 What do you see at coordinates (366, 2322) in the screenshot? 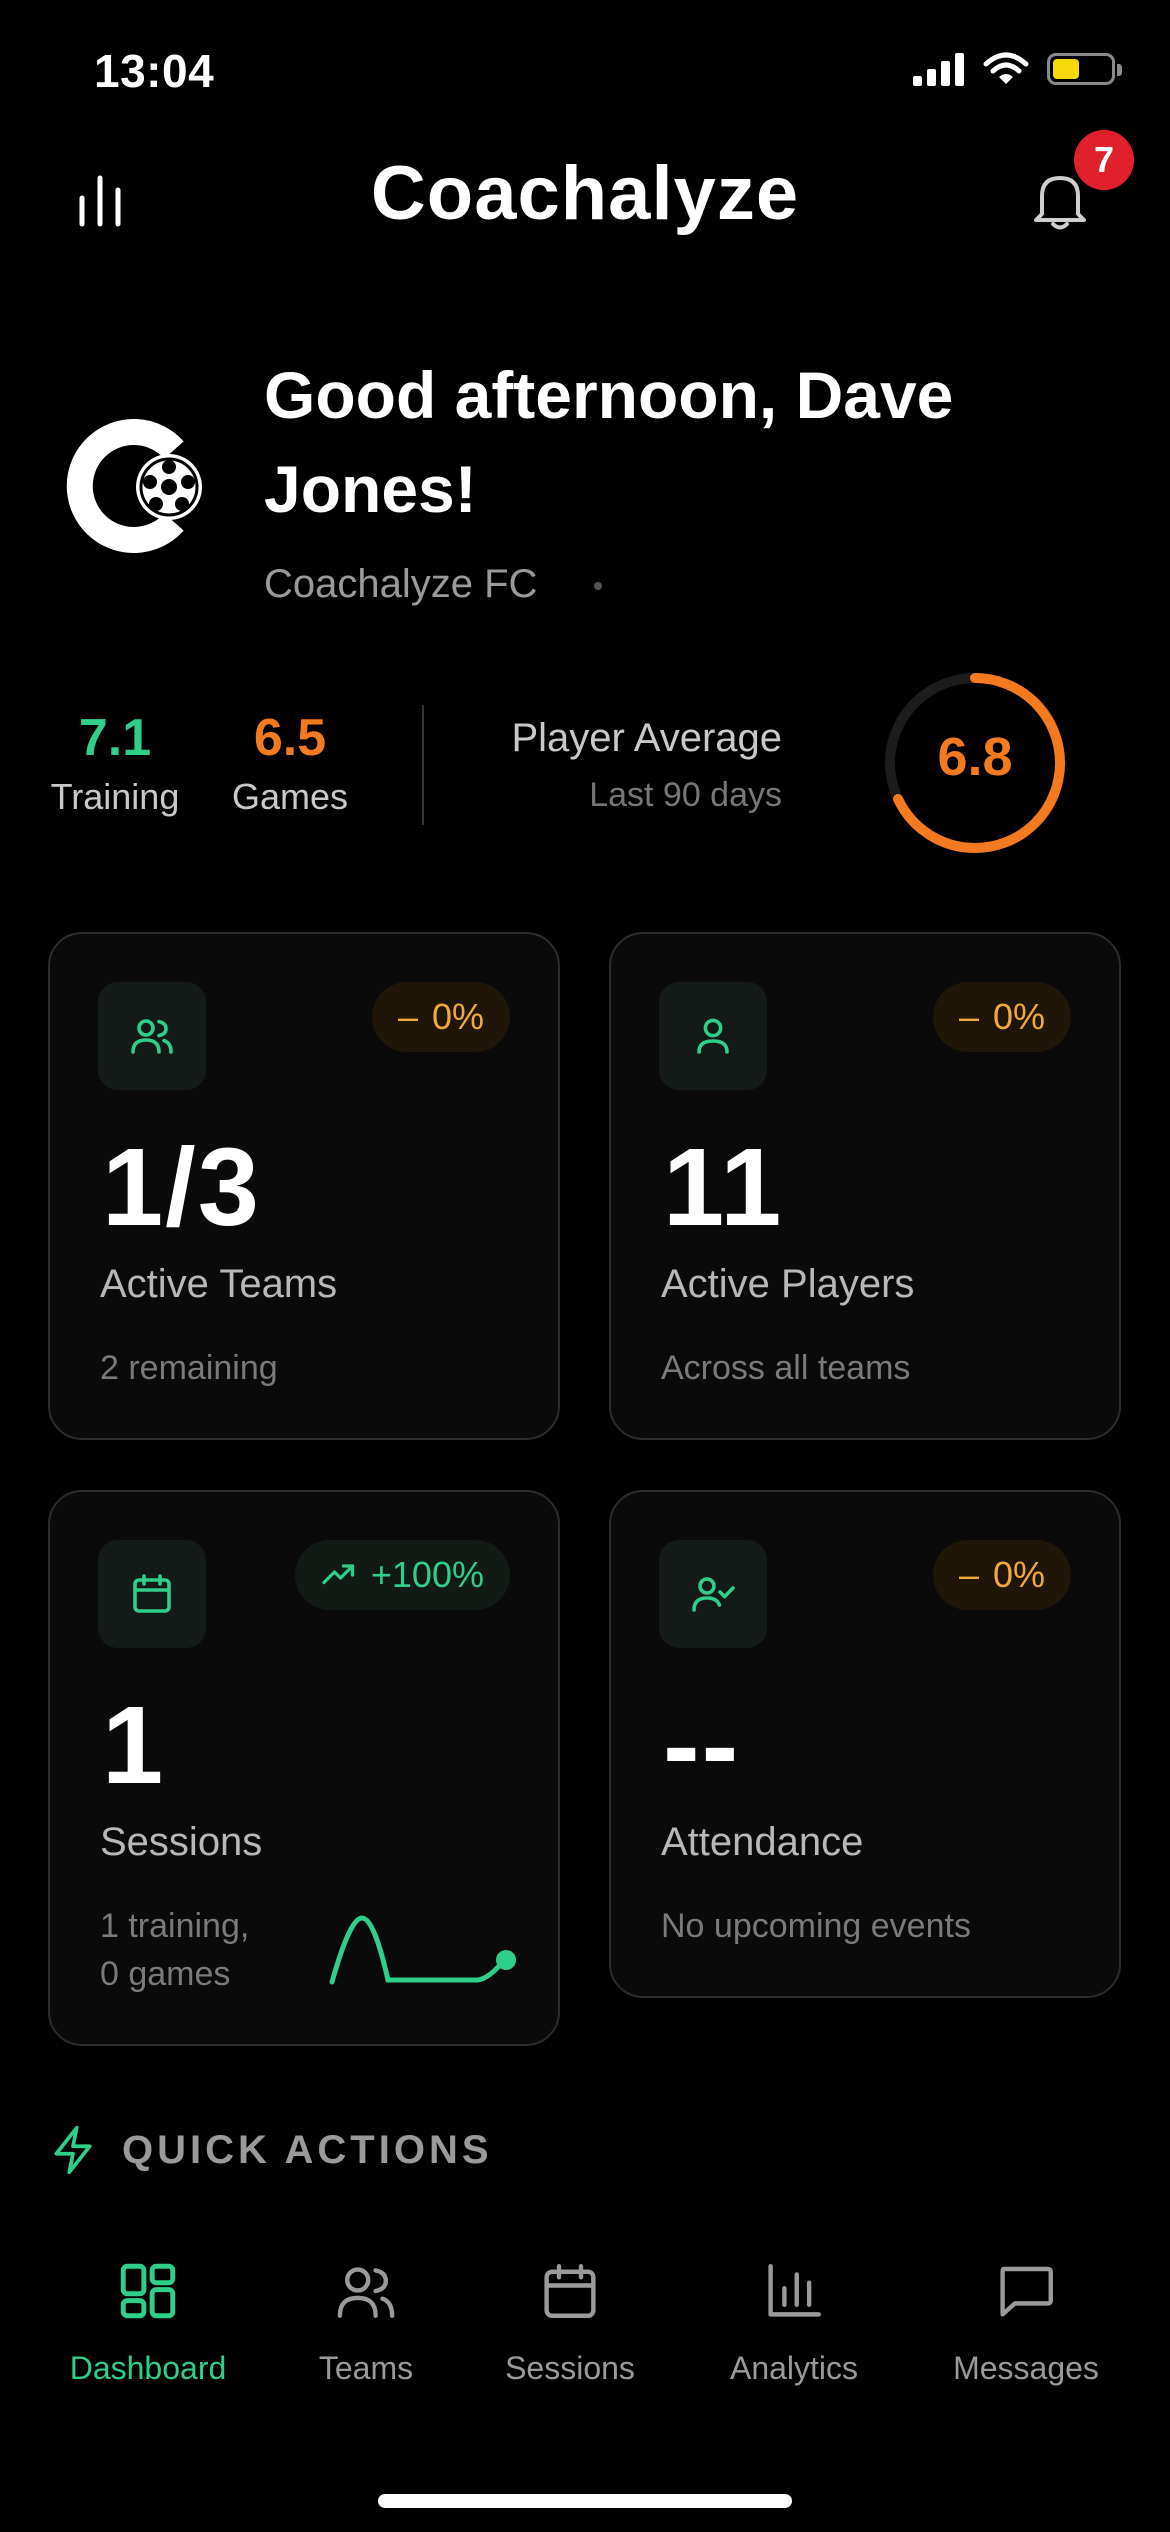
I see `tab-teams: Teams` at bounding box center [366, 2322].